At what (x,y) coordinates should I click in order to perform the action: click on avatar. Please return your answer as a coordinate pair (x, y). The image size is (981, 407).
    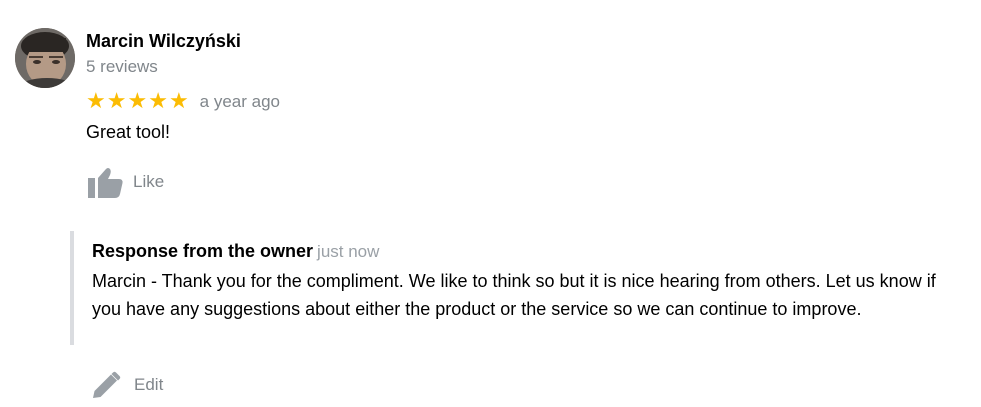
    Looking at the image, I should click on (45, 58).